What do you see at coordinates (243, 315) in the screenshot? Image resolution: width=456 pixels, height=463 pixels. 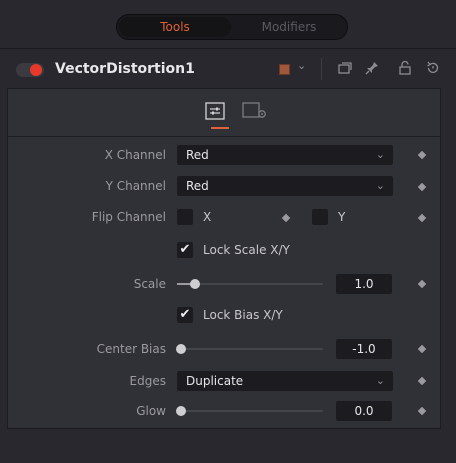 I see `lock-bias-label: Lock Bias X/Y` at bounding box center [243, 315].